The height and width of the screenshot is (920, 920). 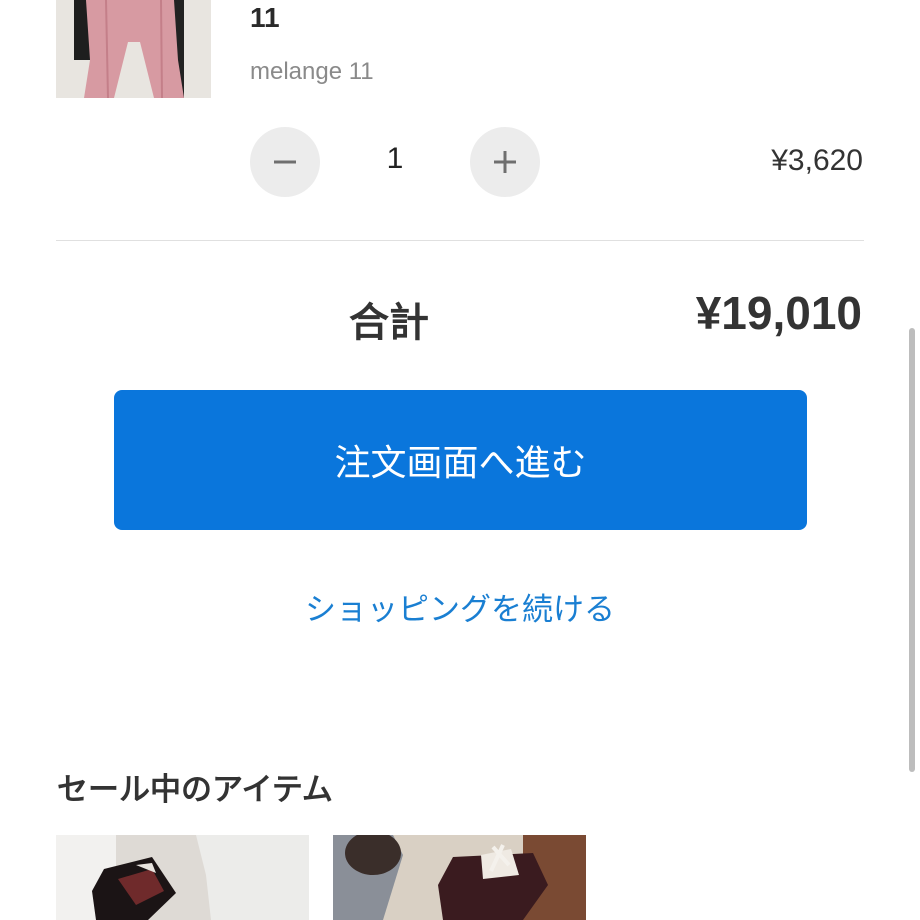 I want to click on minus-icon, so click(x=285, y=162).